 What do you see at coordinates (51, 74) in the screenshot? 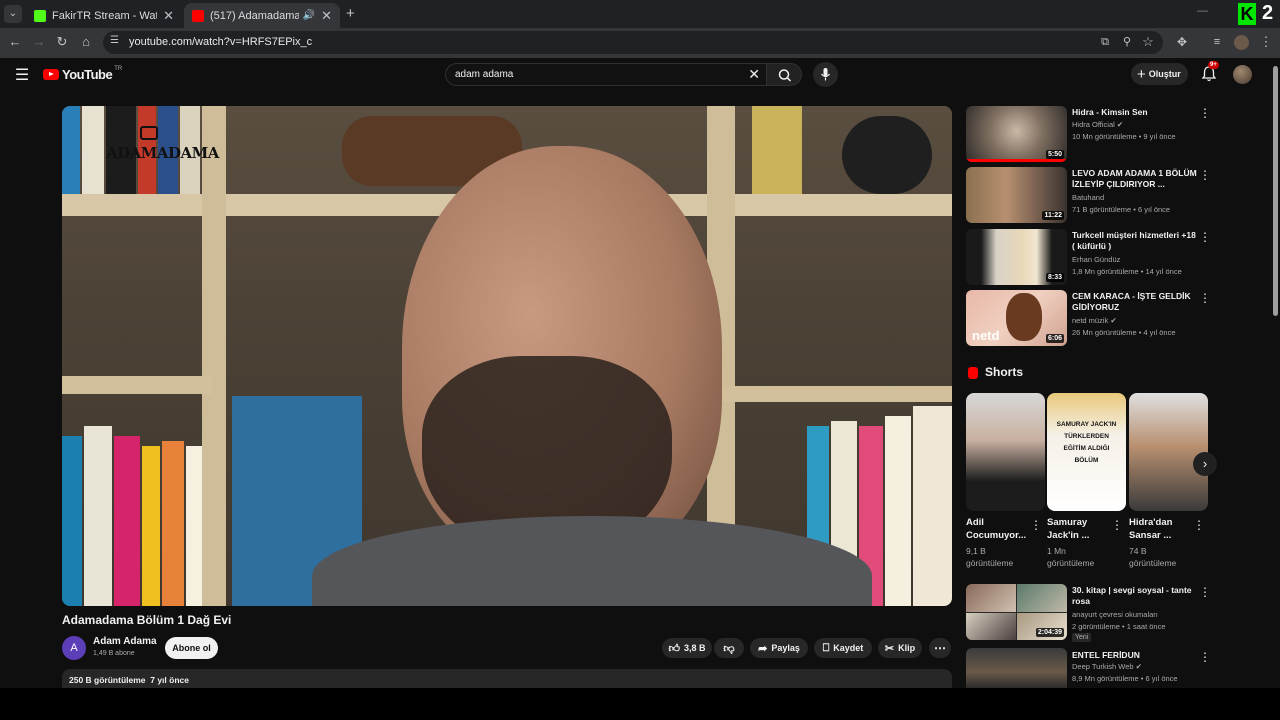
I see `youtube-play-icon` at bounding box center [51, 74].